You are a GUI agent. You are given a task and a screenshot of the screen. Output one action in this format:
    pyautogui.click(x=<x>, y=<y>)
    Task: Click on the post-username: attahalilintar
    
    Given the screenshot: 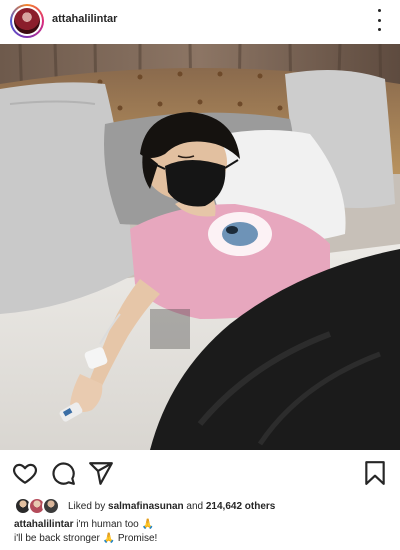 What is the action you would take?
    pyautogui.click(x=84, y=19)
    